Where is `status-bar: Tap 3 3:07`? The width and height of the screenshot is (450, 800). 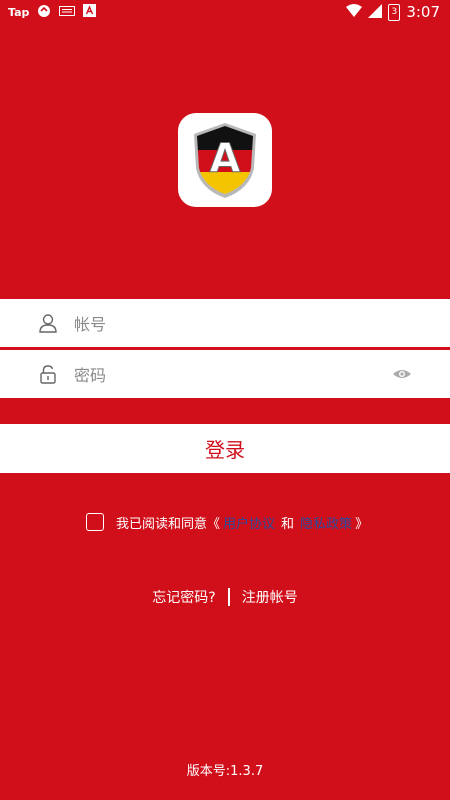 status-bar: Tap 3 3:07 is located at coordinates (225, 12).